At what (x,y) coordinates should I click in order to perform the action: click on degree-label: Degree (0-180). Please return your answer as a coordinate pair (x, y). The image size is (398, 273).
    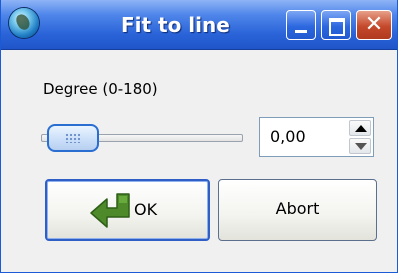
    Looking at the image, I should click on (100, 89).